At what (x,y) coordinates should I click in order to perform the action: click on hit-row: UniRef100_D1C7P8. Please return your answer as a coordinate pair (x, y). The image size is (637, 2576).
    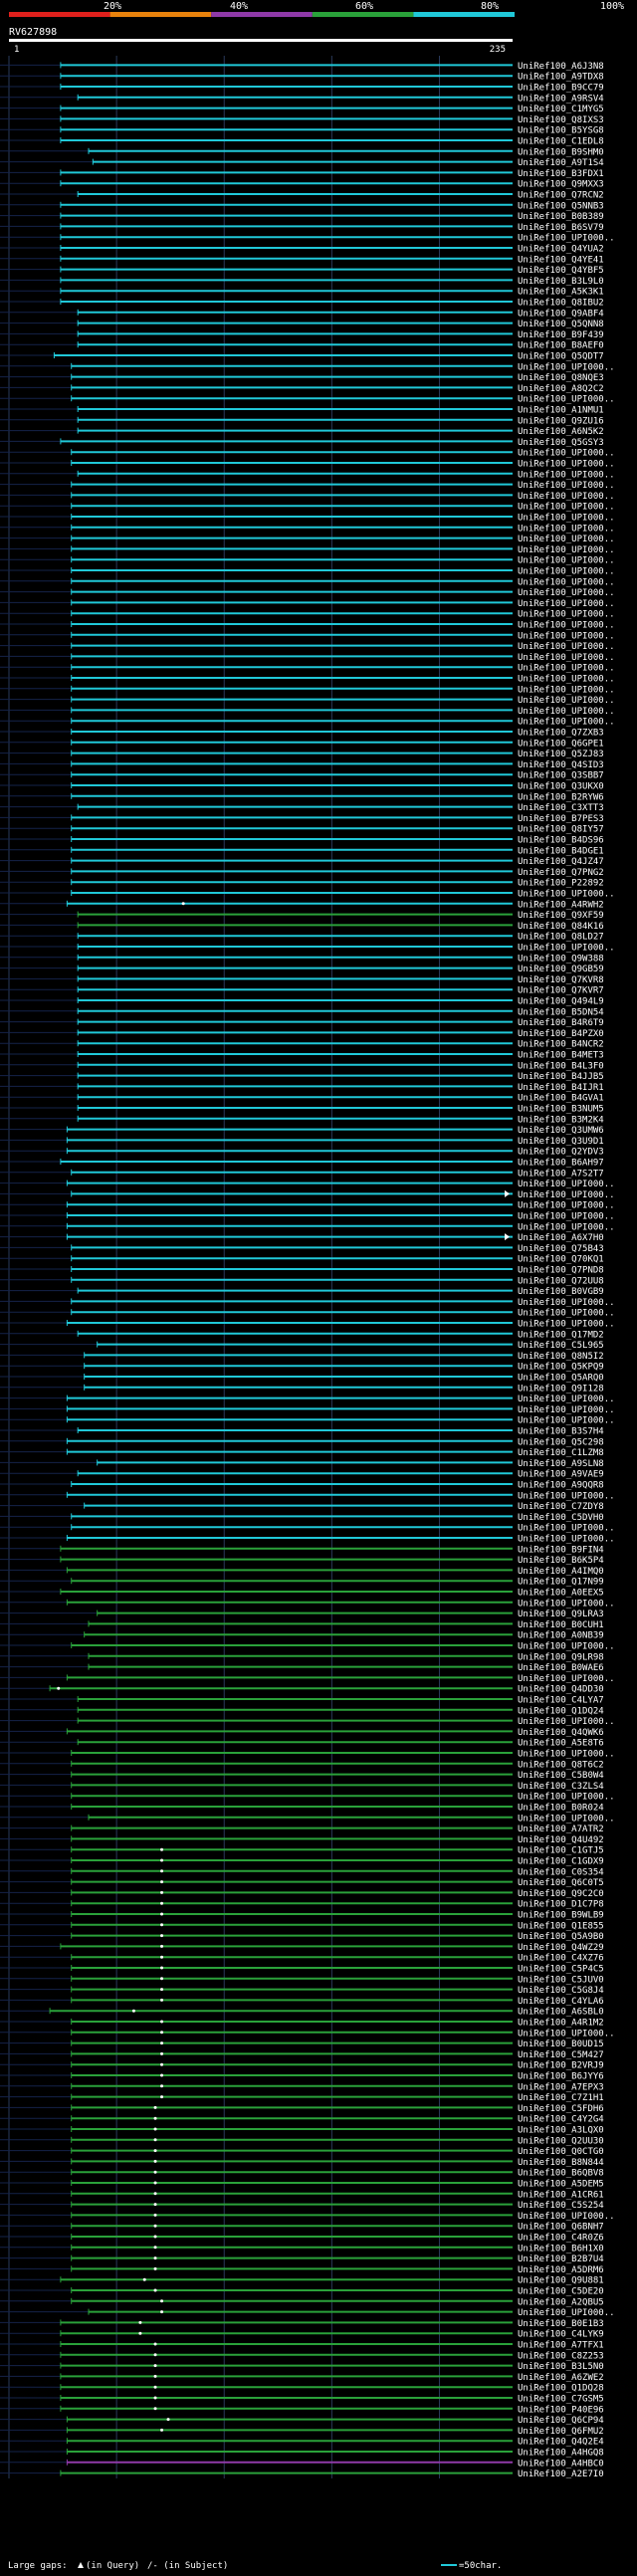
    Looking at the image, I should click on (302, 1905).